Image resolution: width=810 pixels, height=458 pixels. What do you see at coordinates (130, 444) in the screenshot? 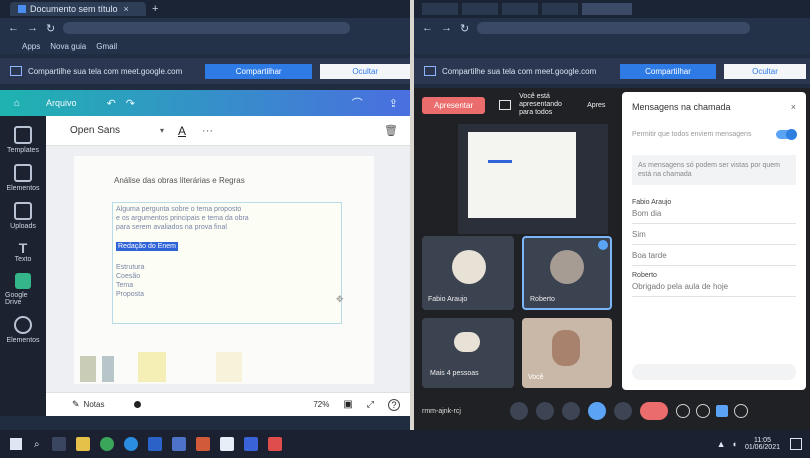
I see `edge-icon` at bounding box center [130, 444].